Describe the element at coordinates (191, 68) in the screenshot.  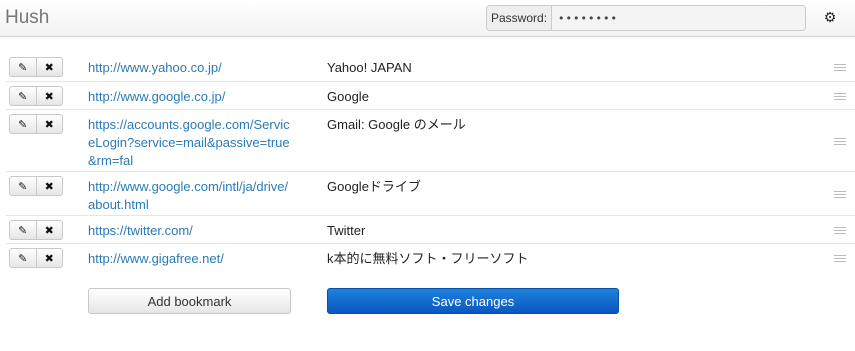
I see `bookmark-url: http://www.yahoo.co.jp/` at that location.